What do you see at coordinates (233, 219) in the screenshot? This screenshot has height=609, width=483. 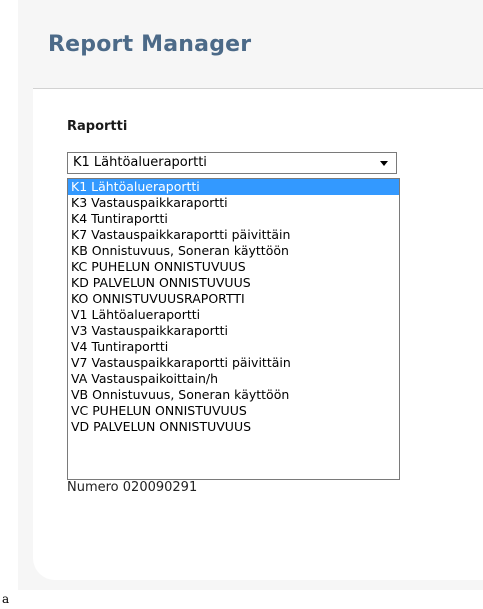 I see `dropdown-option: K4 Tuntiraportti` at bounding box center [233, 219].